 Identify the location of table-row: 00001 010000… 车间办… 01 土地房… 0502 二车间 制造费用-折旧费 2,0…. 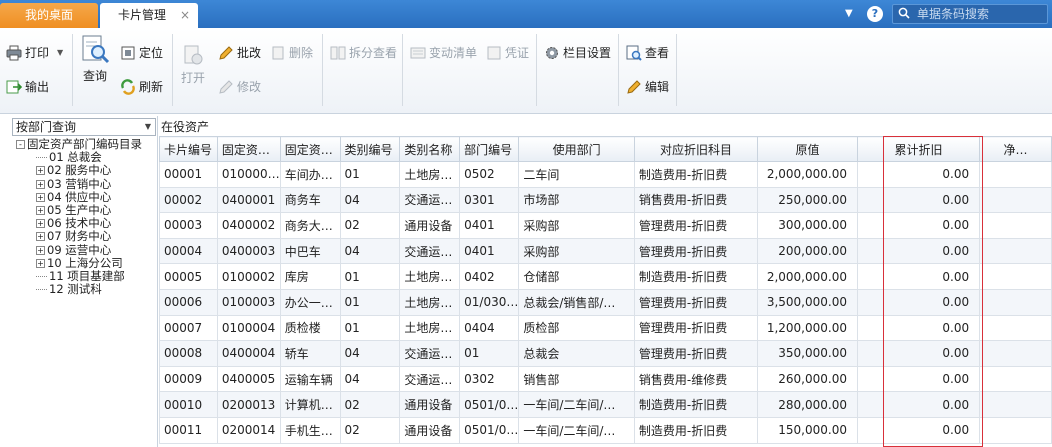
(605, 174).